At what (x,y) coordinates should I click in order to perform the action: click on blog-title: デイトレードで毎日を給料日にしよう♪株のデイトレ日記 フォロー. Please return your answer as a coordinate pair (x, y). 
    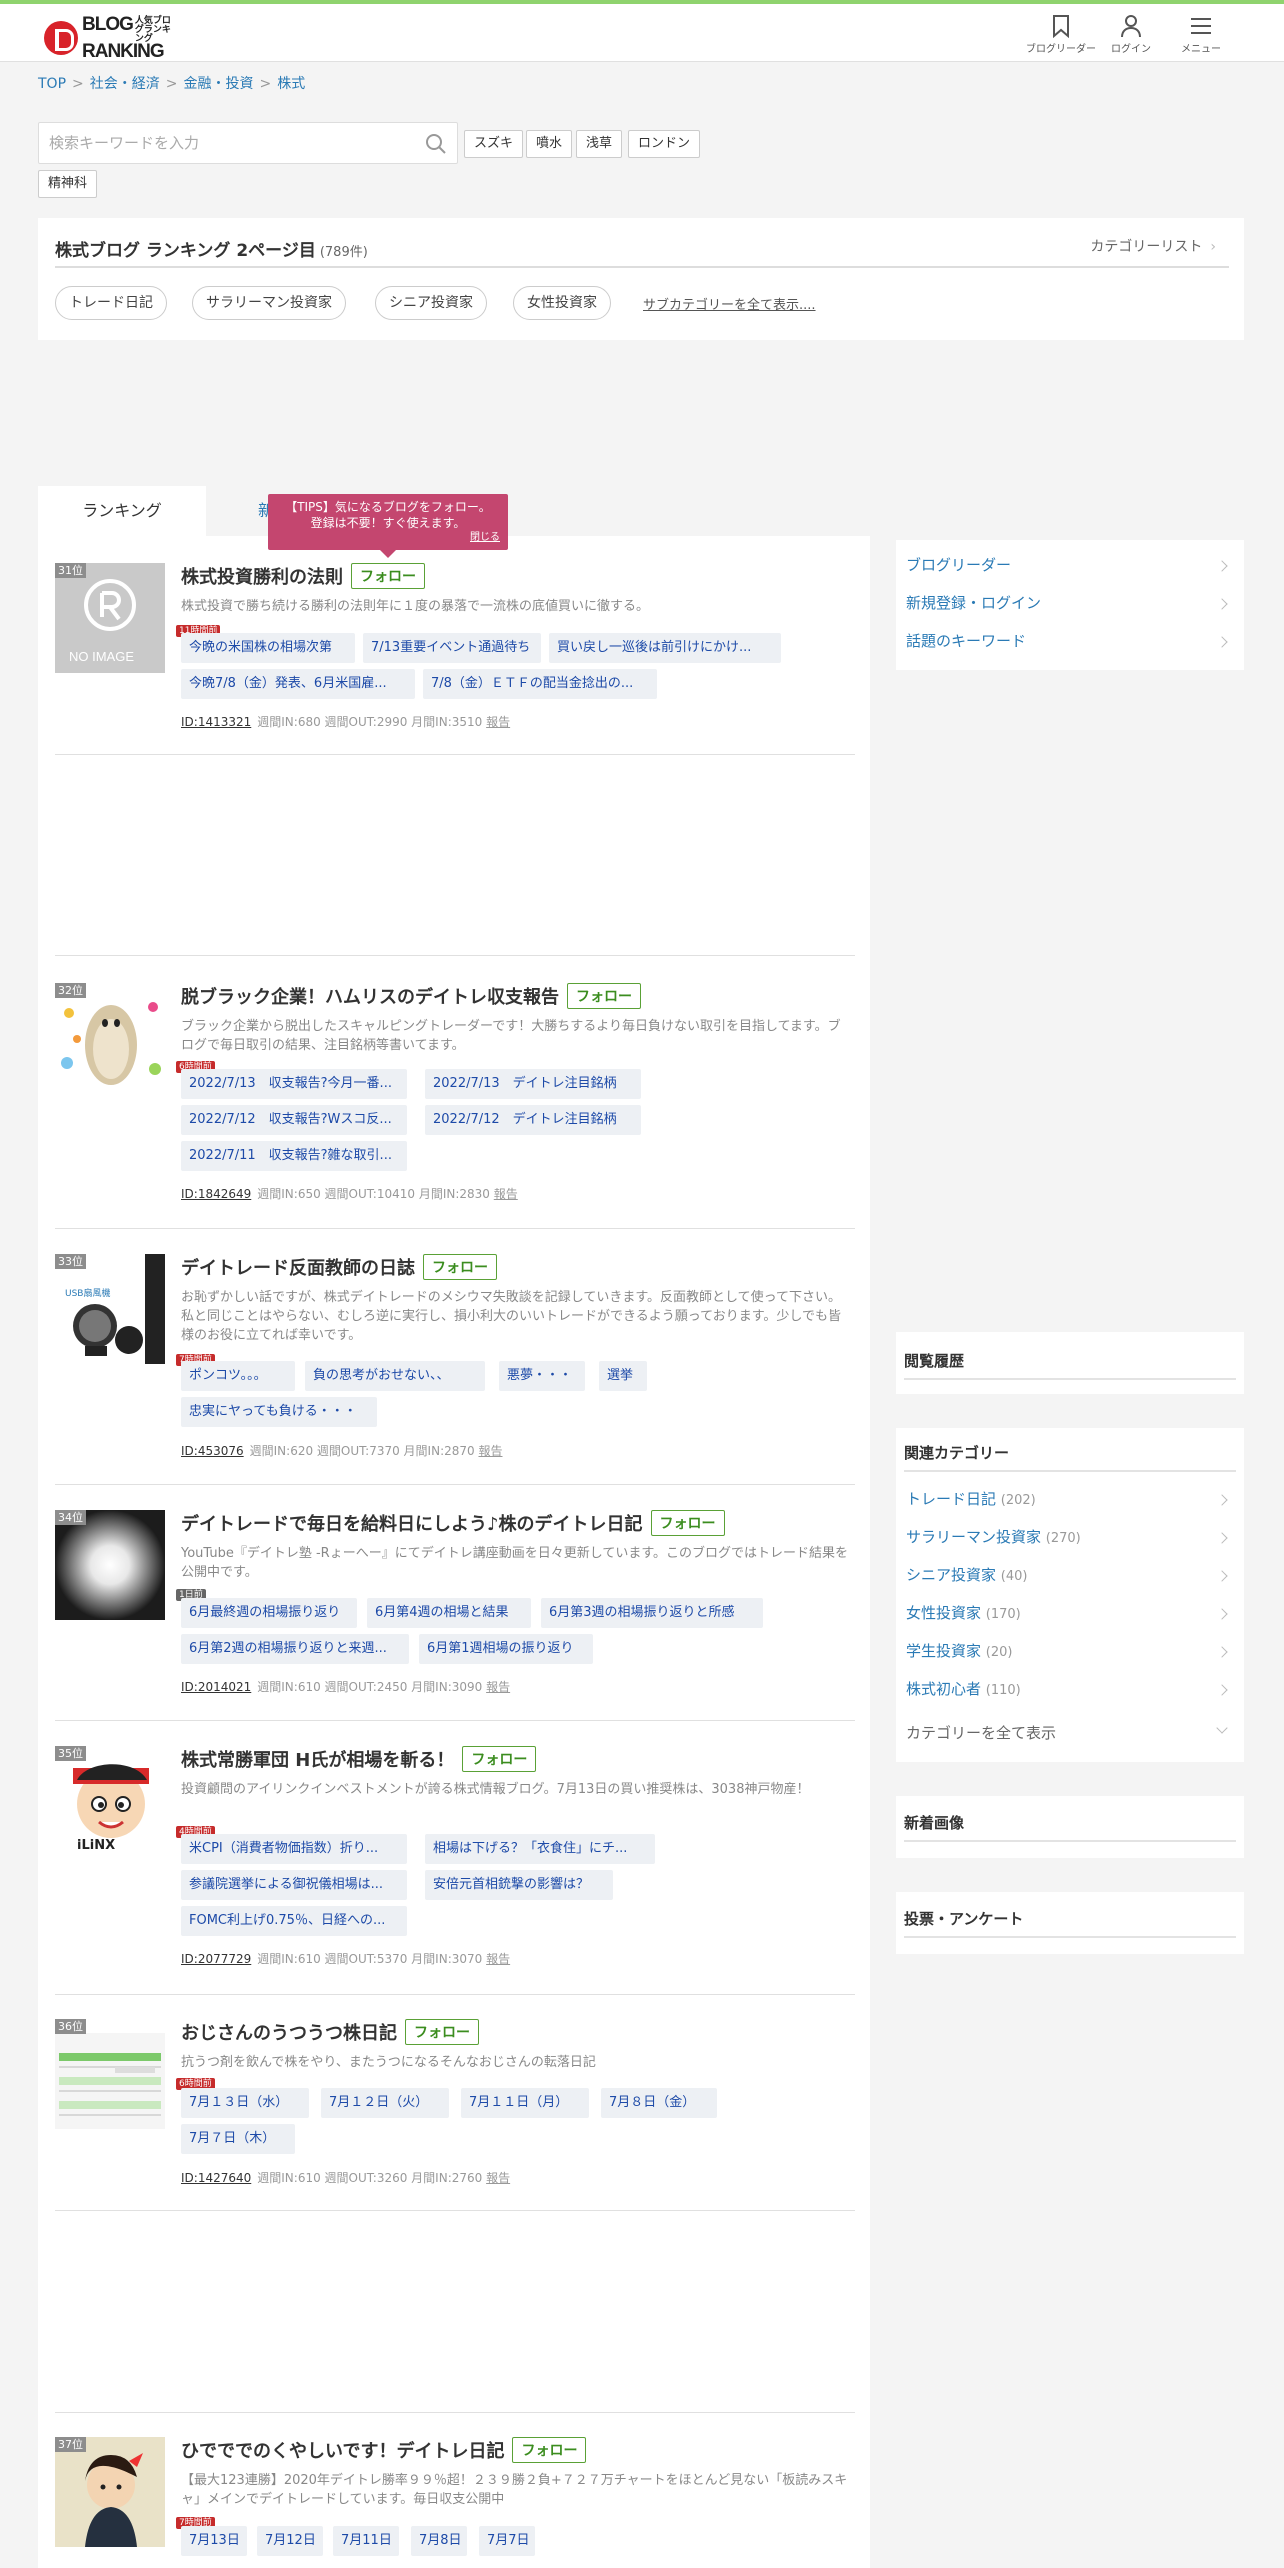
    Looking at the image, I should click on (453, 1523).